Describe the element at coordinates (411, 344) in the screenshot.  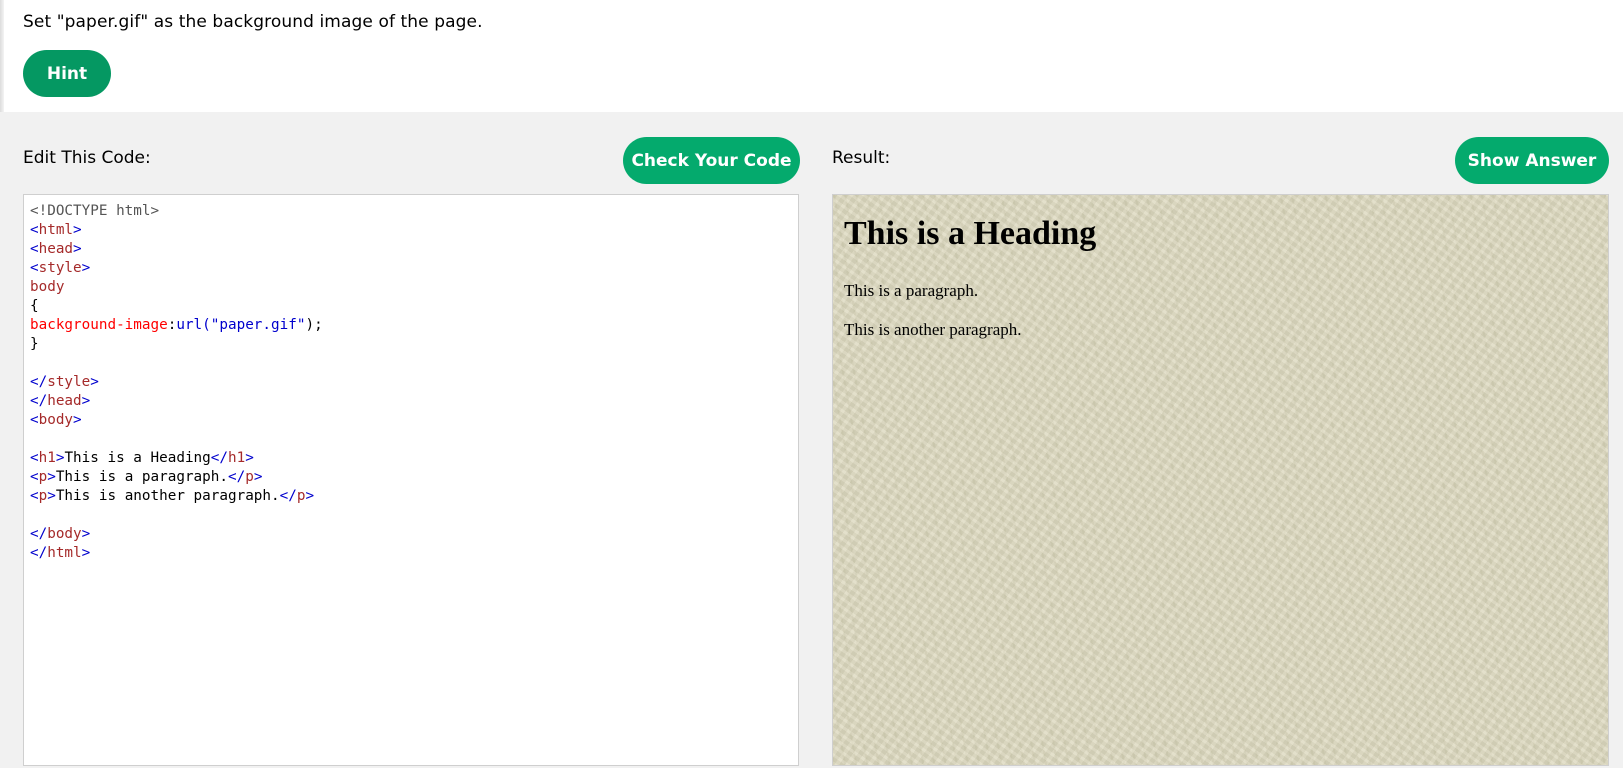
I see `code-line: }` at that location.